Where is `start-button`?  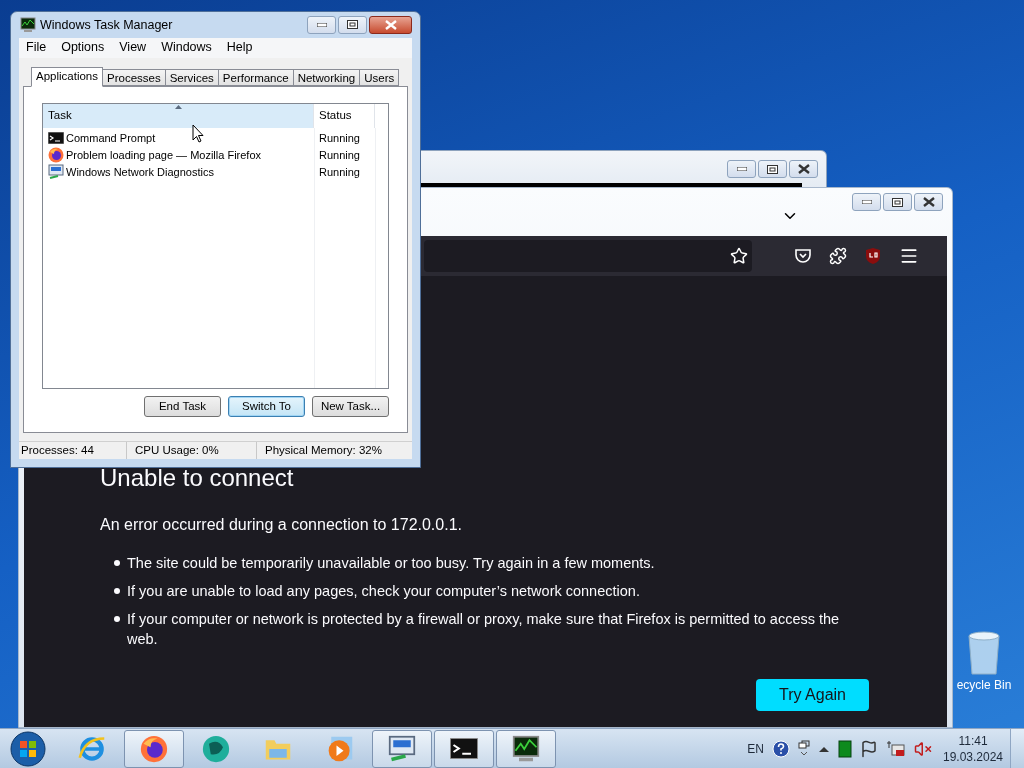
start-button is located at coordinates (28, 748).